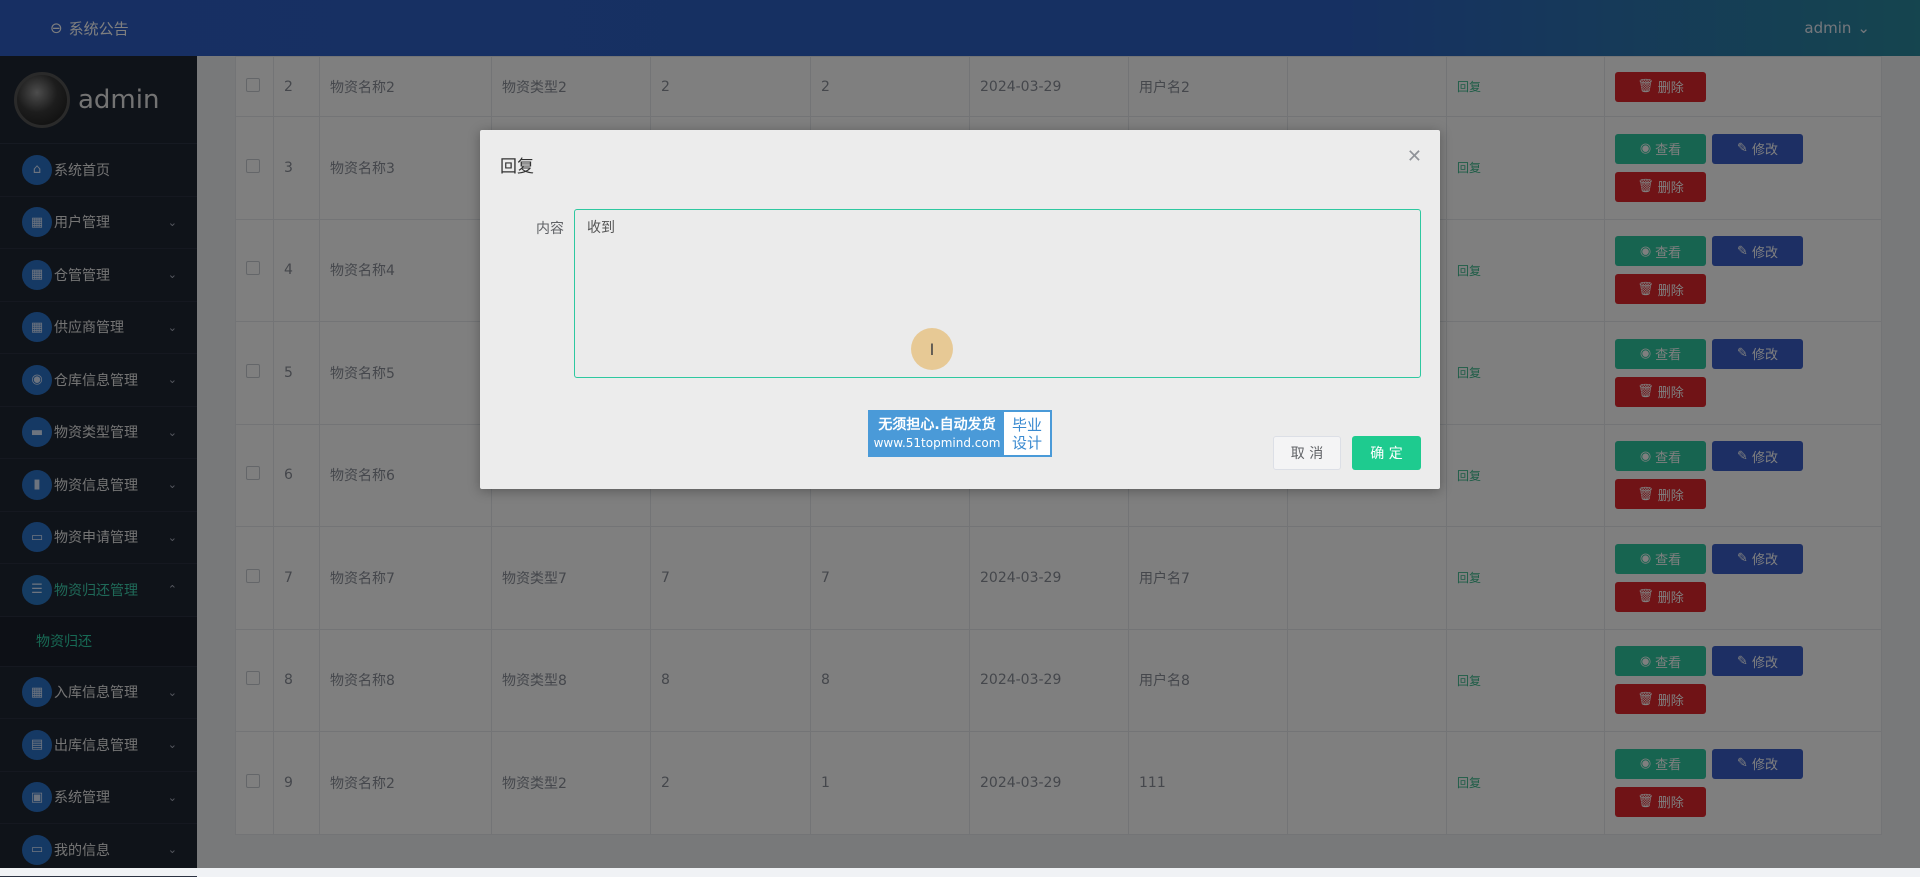 This screenshot has height=877, width=1920. What do you see at coordinates (960, 433) in the screenshot?
I see `watermark: 无须担心.自动发货 www.51topmind.com 毕业 设计` at bounding box center [960, 433].